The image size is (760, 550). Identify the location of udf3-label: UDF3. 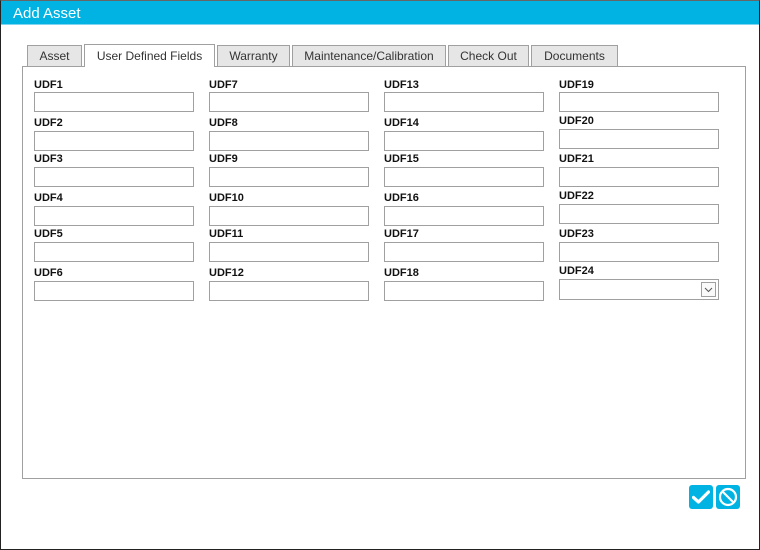
(48, 159).